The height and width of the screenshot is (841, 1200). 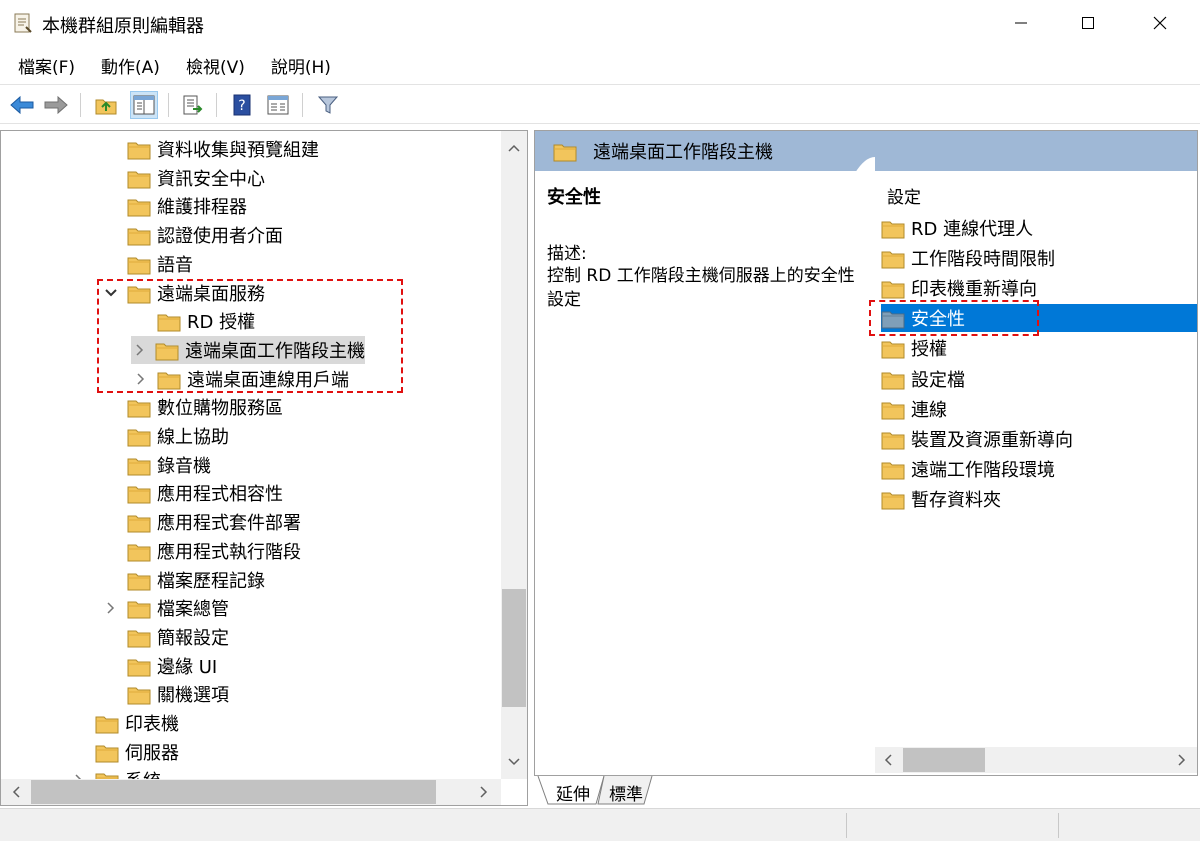 I want to click on list-horizontal-scrollbar, so click(x=1036, y=760).